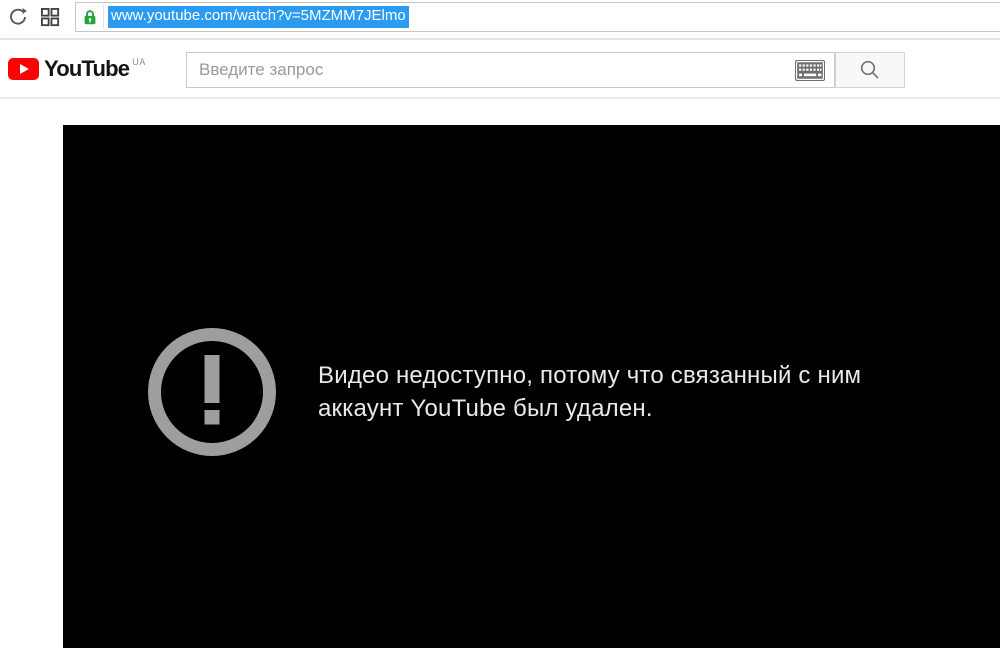 Image resolution: width=1000 pixels, height=654 pixels. I want to click on youtube-region-label: UA, so click(139, 62).